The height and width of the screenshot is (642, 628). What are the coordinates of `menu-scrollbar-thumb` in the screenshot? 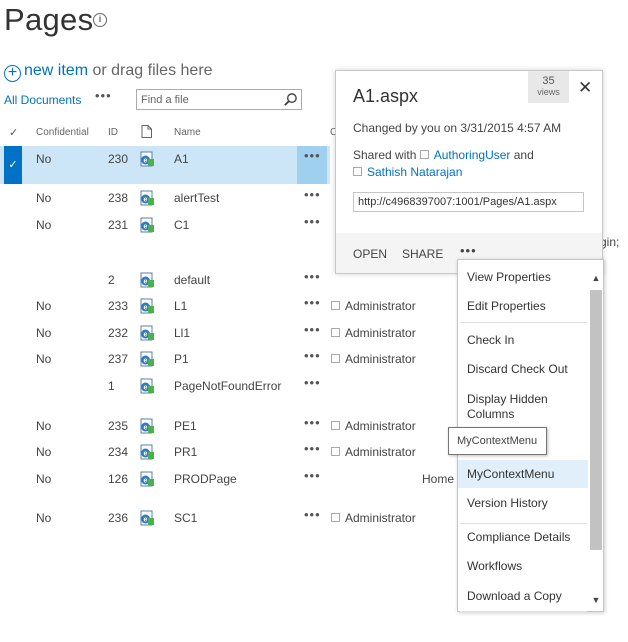 It's located at (596, 420).